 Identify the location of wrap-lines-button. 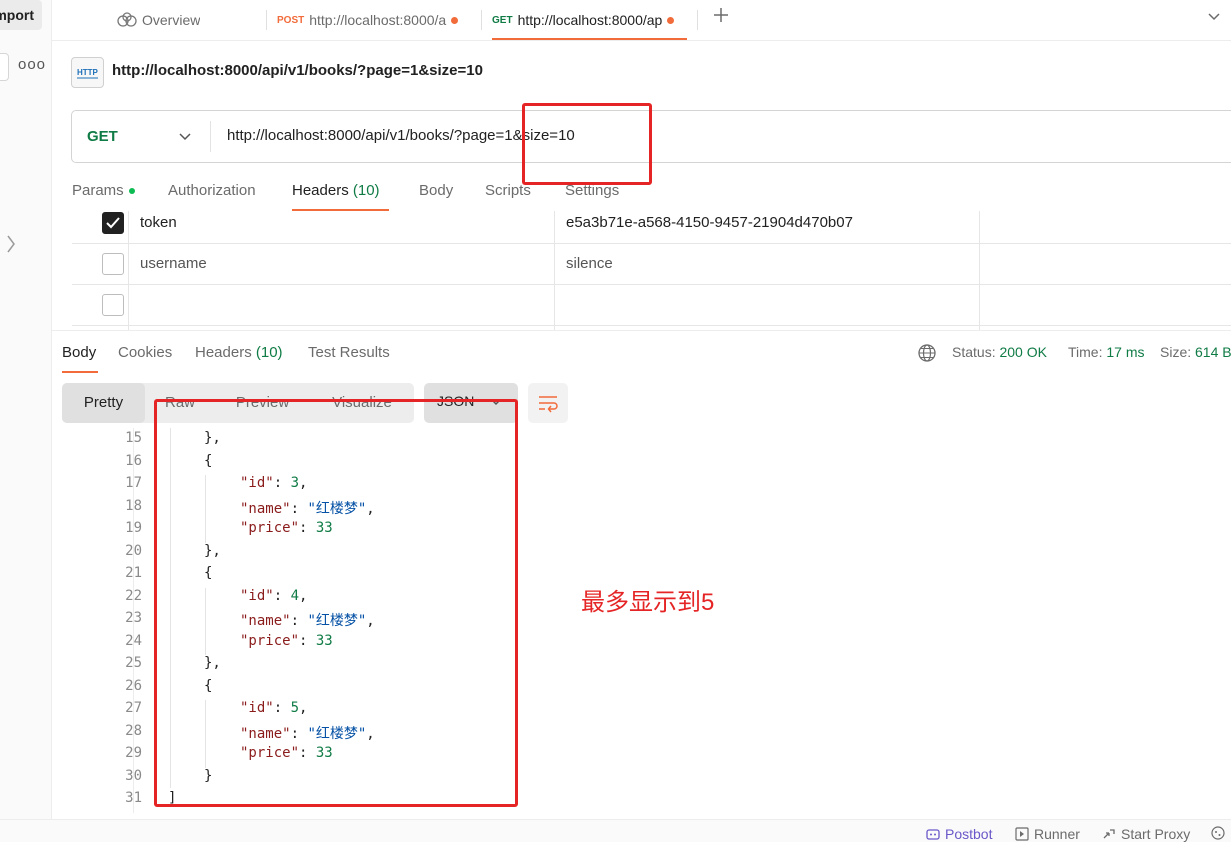
(548, 403).